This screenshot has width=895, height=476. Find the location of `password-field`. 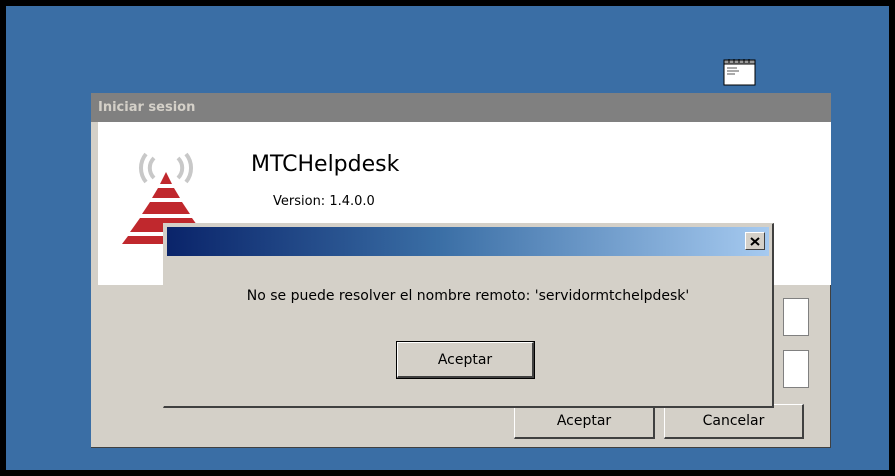

password-field is located at coordinates (796, 369).